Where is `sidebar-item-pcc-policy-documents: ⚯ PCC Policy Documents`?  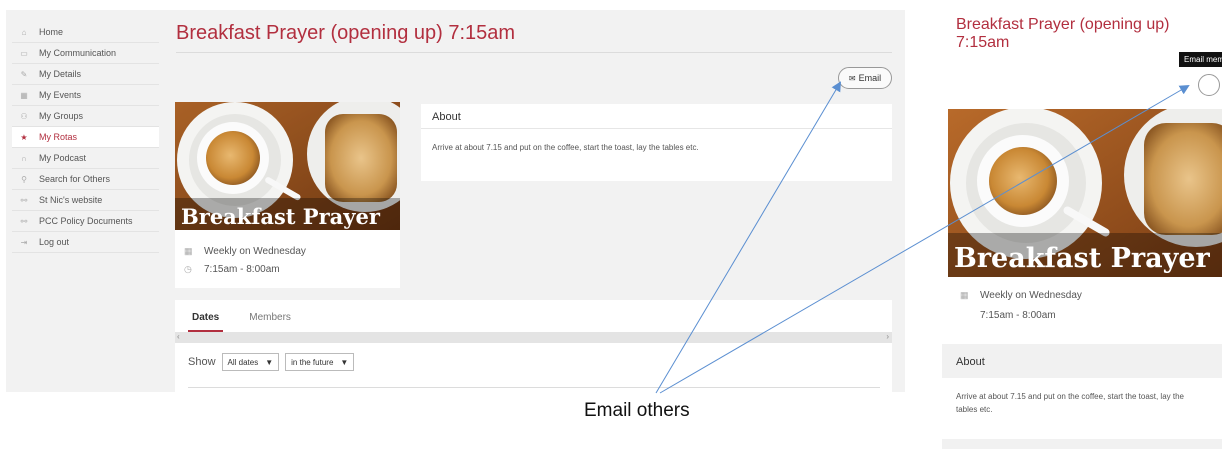 sidebar-item-pcc-policy-documents: ⚯ PCC Policy Documents is located at coordinates (85, 221).